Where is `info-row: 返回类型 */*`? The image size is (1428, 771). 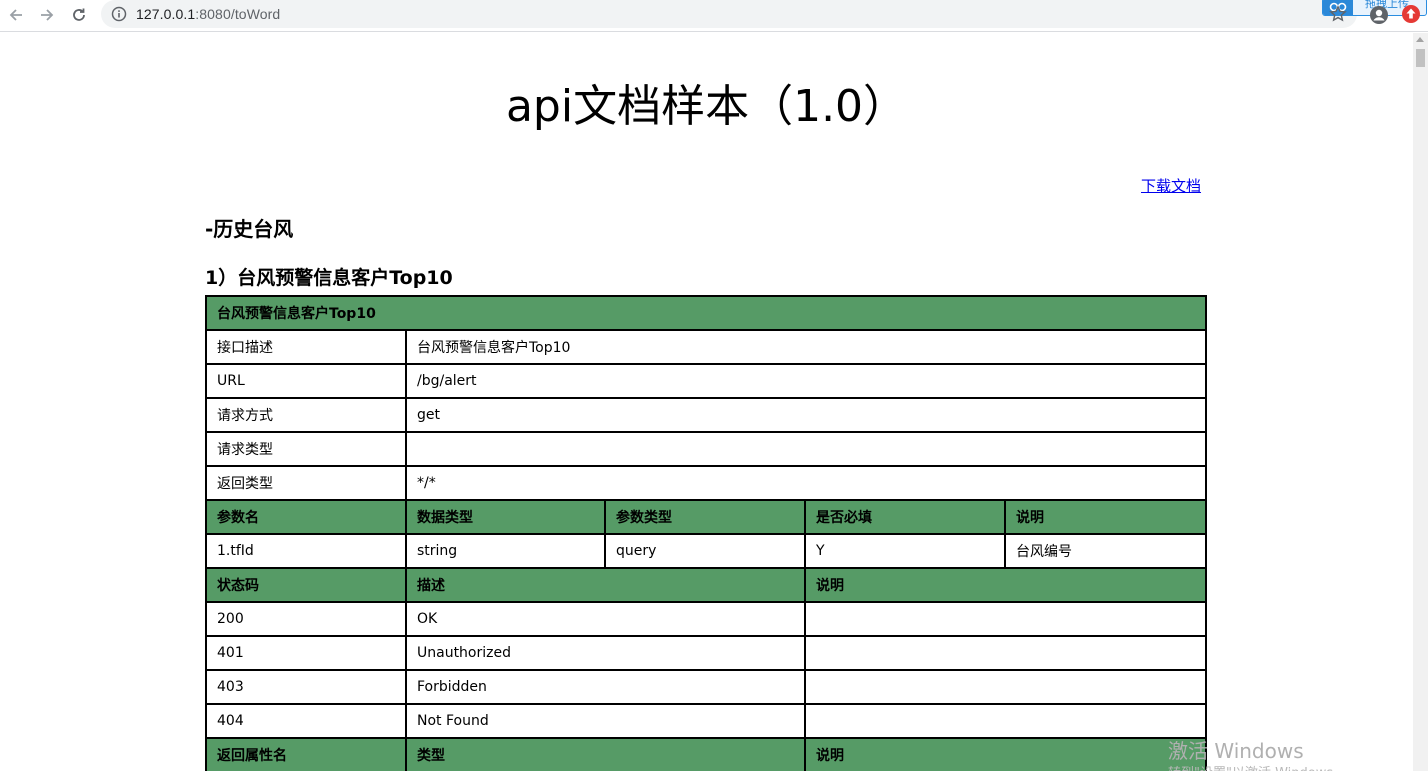
info-row: 返回类型 */* is located at coordinates (706, 483).